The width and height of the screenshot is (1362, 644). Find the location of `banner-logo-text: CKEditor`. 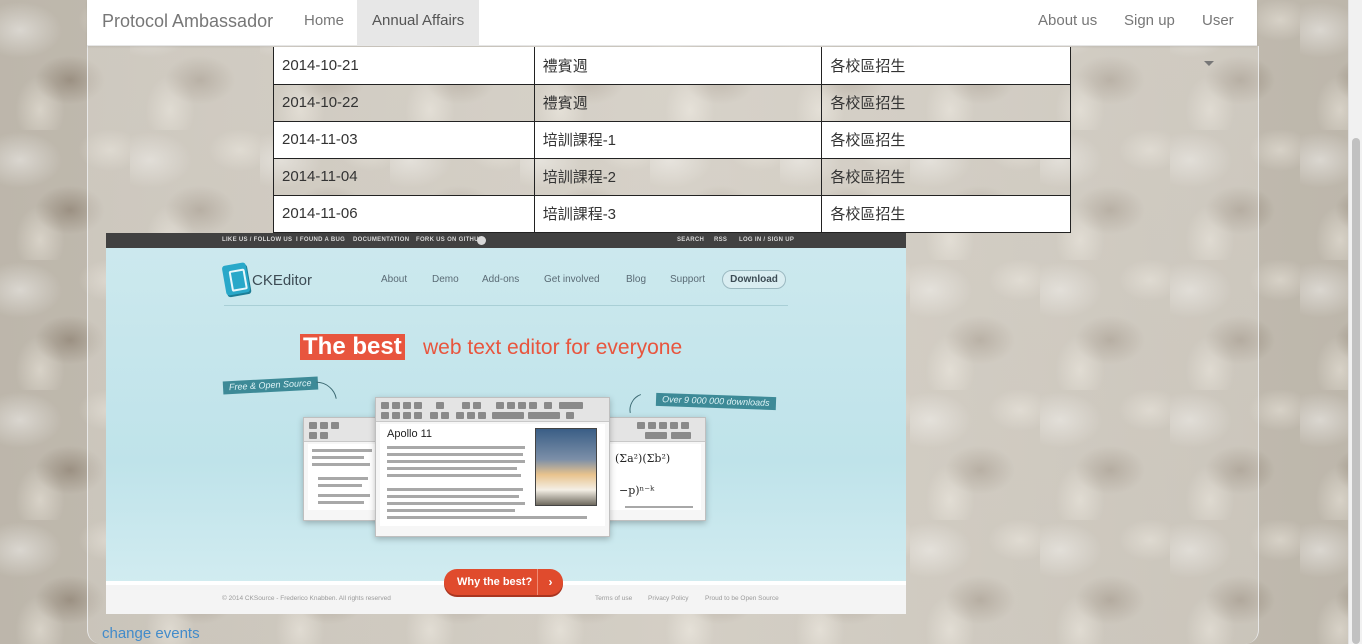

banner-logo-text: CKEditor is located at coordinates (282, 280).